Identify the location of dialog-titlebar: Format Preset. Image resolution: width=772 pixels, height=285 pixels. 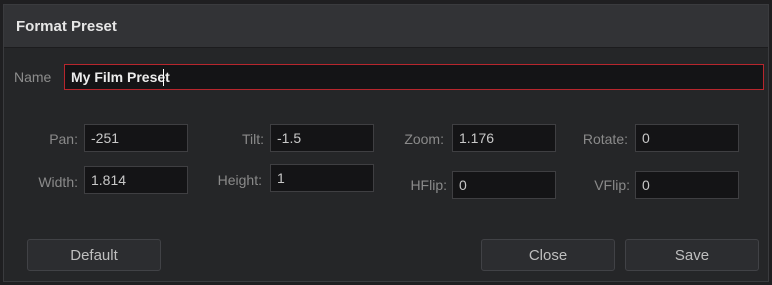
(386, 26).